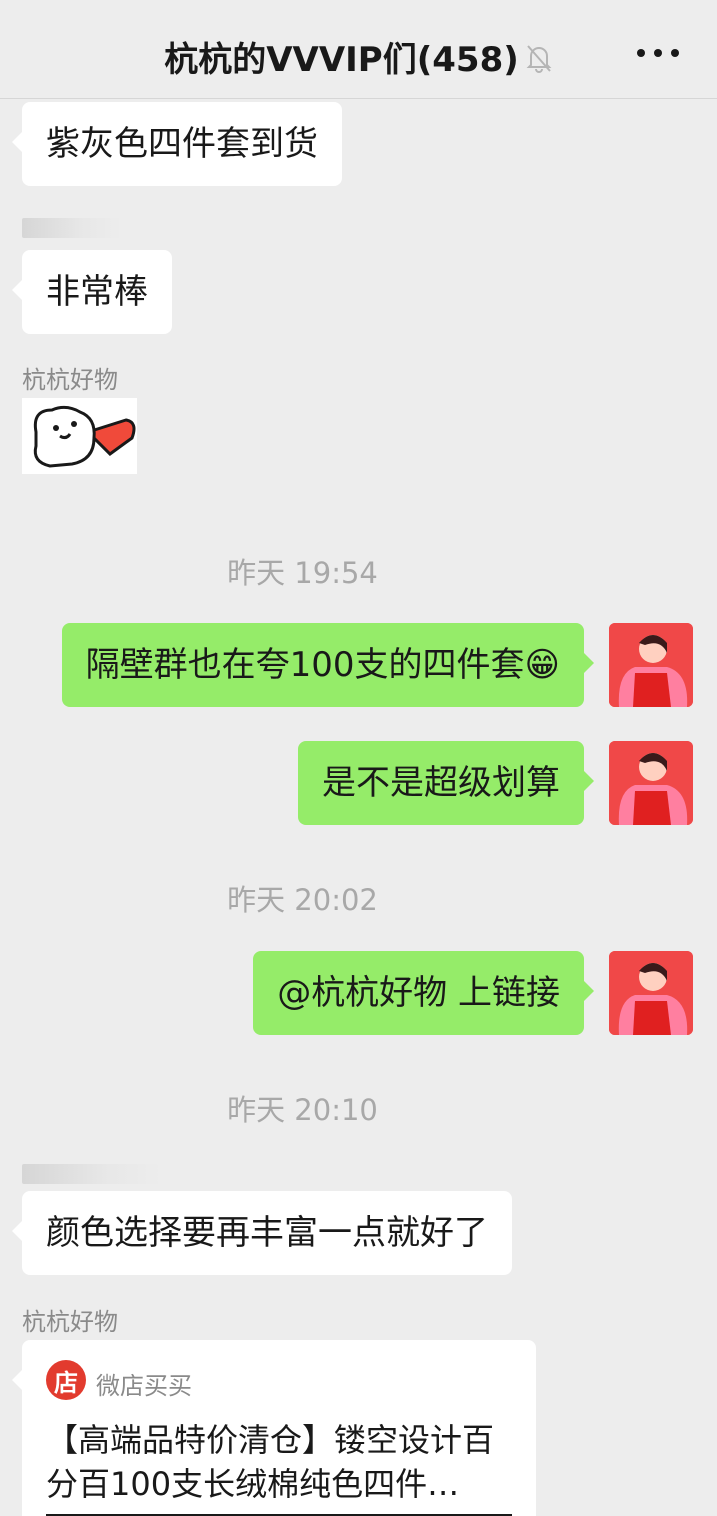 Image resolution: width=717 pixels, height=1516 pixels. I want to click on bell-muted-icon, so click(539, 62).